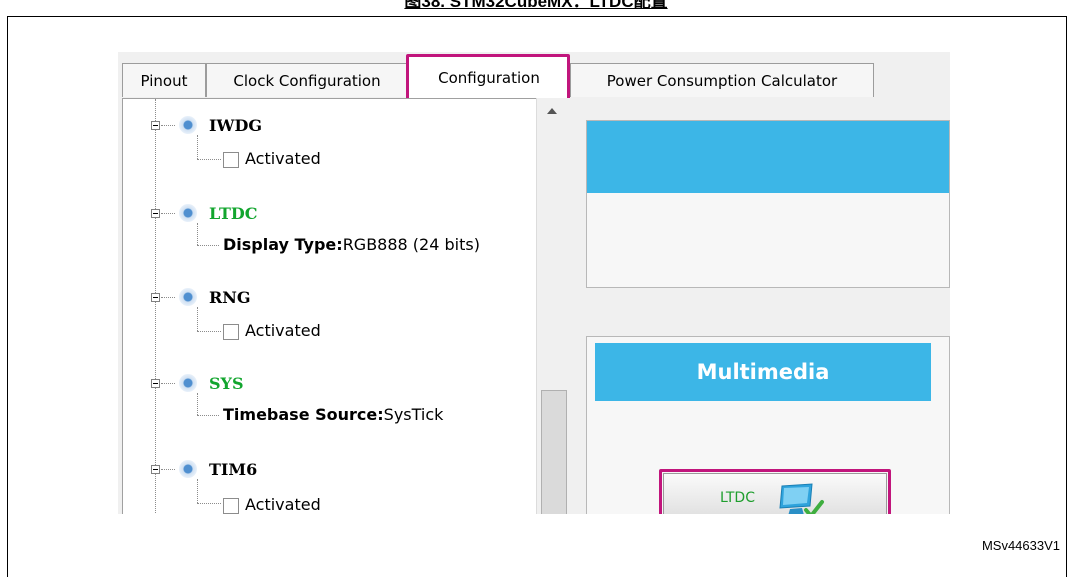  Describe the element at coordinates (413, 414) in the screenshot. I see `sys-param-value: SysTick` at that location.